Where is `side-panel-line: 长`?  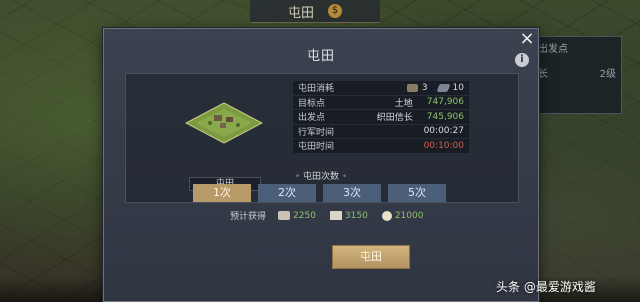
side-panel-line: 长 is located at coordinates (543, 74).